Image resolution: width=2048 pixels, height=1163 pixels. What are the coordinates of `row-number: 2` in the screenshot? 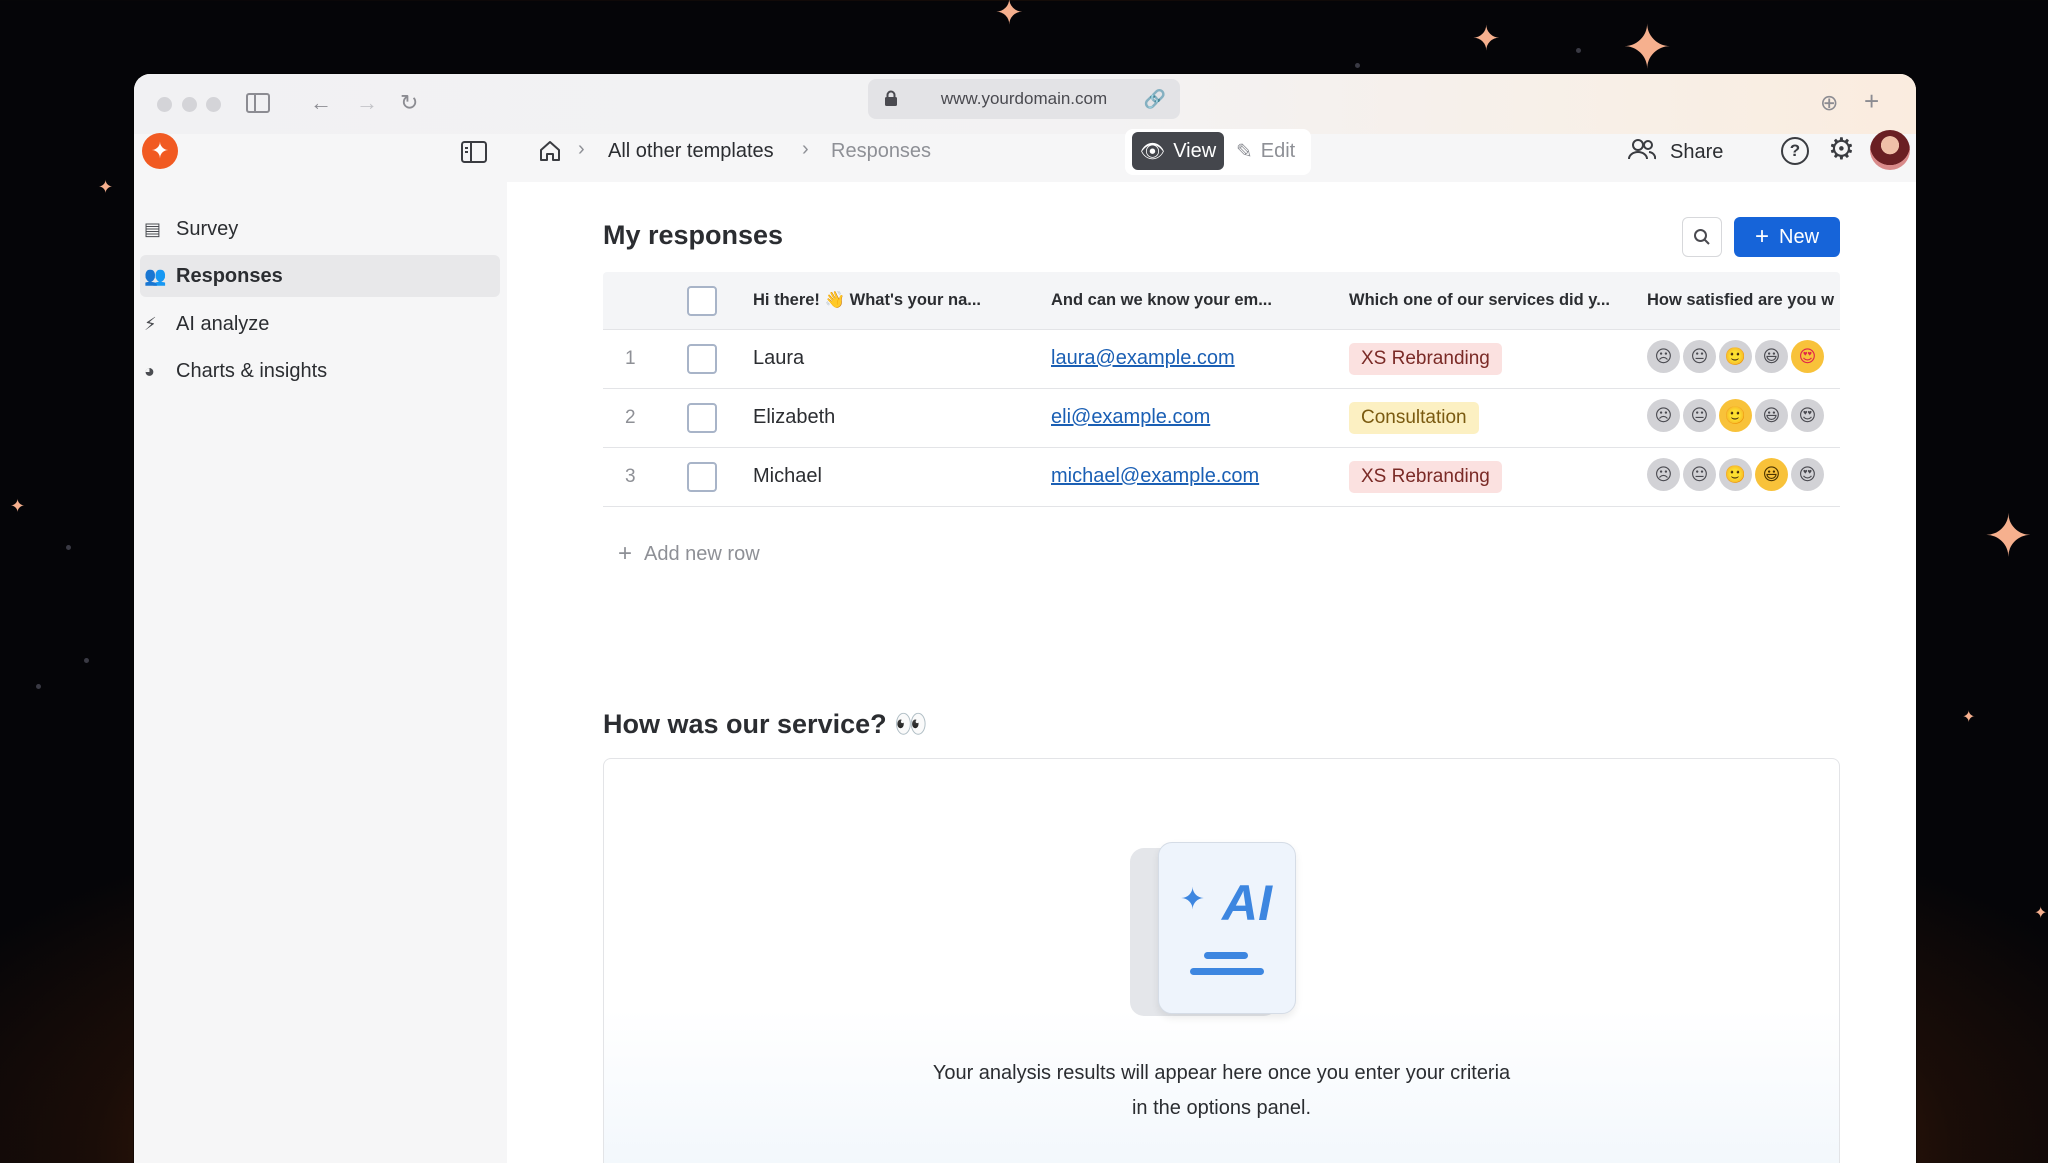 It's located at (630, 417).